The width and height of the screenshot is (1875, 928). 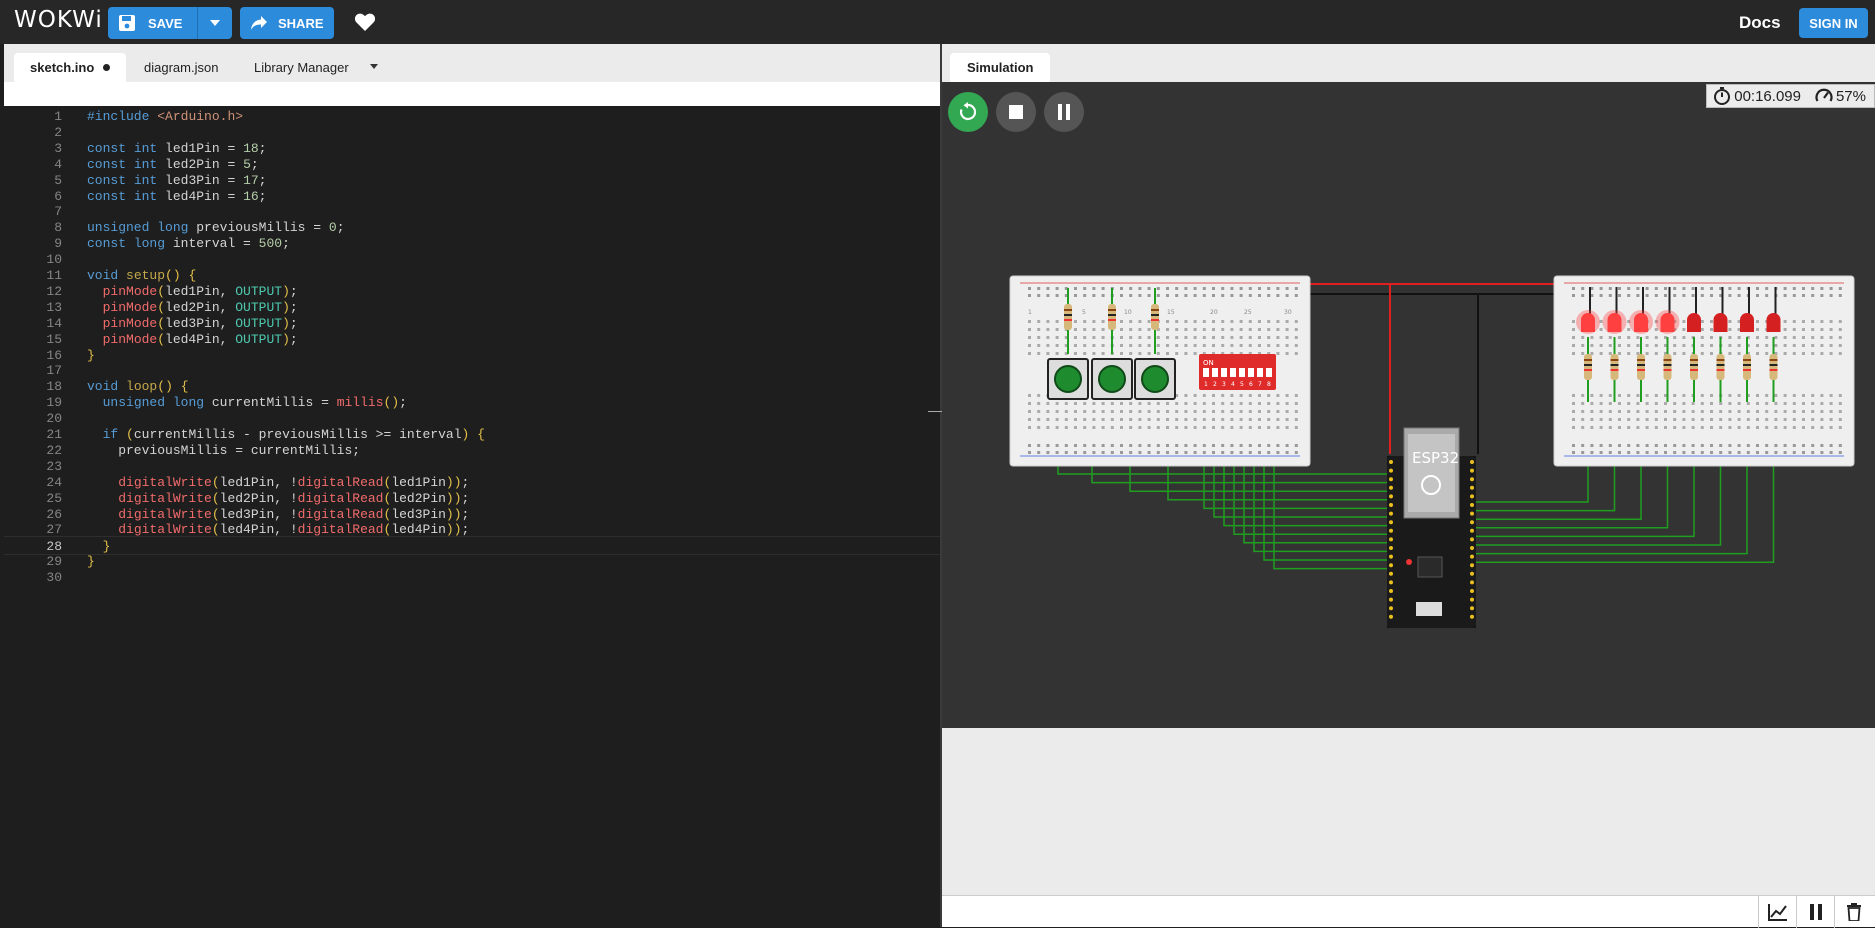 What do you see at coordinates (62, 67) in the screenshot?
I see `tab-label: sketch.ino` at bounding box center [62, 67].